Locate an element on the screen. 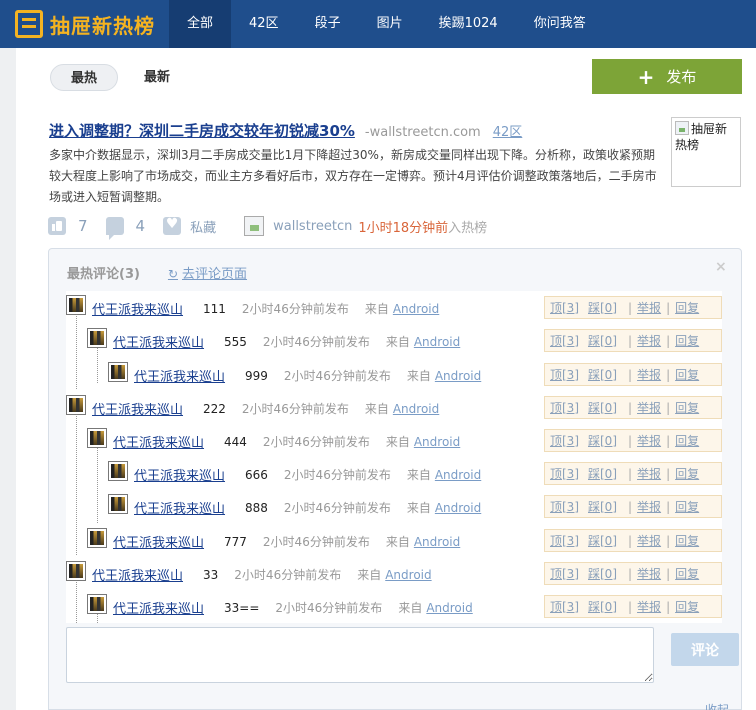 This screenshot has width=756, height=710. close-icon: × is located at coordinates (721, 267).